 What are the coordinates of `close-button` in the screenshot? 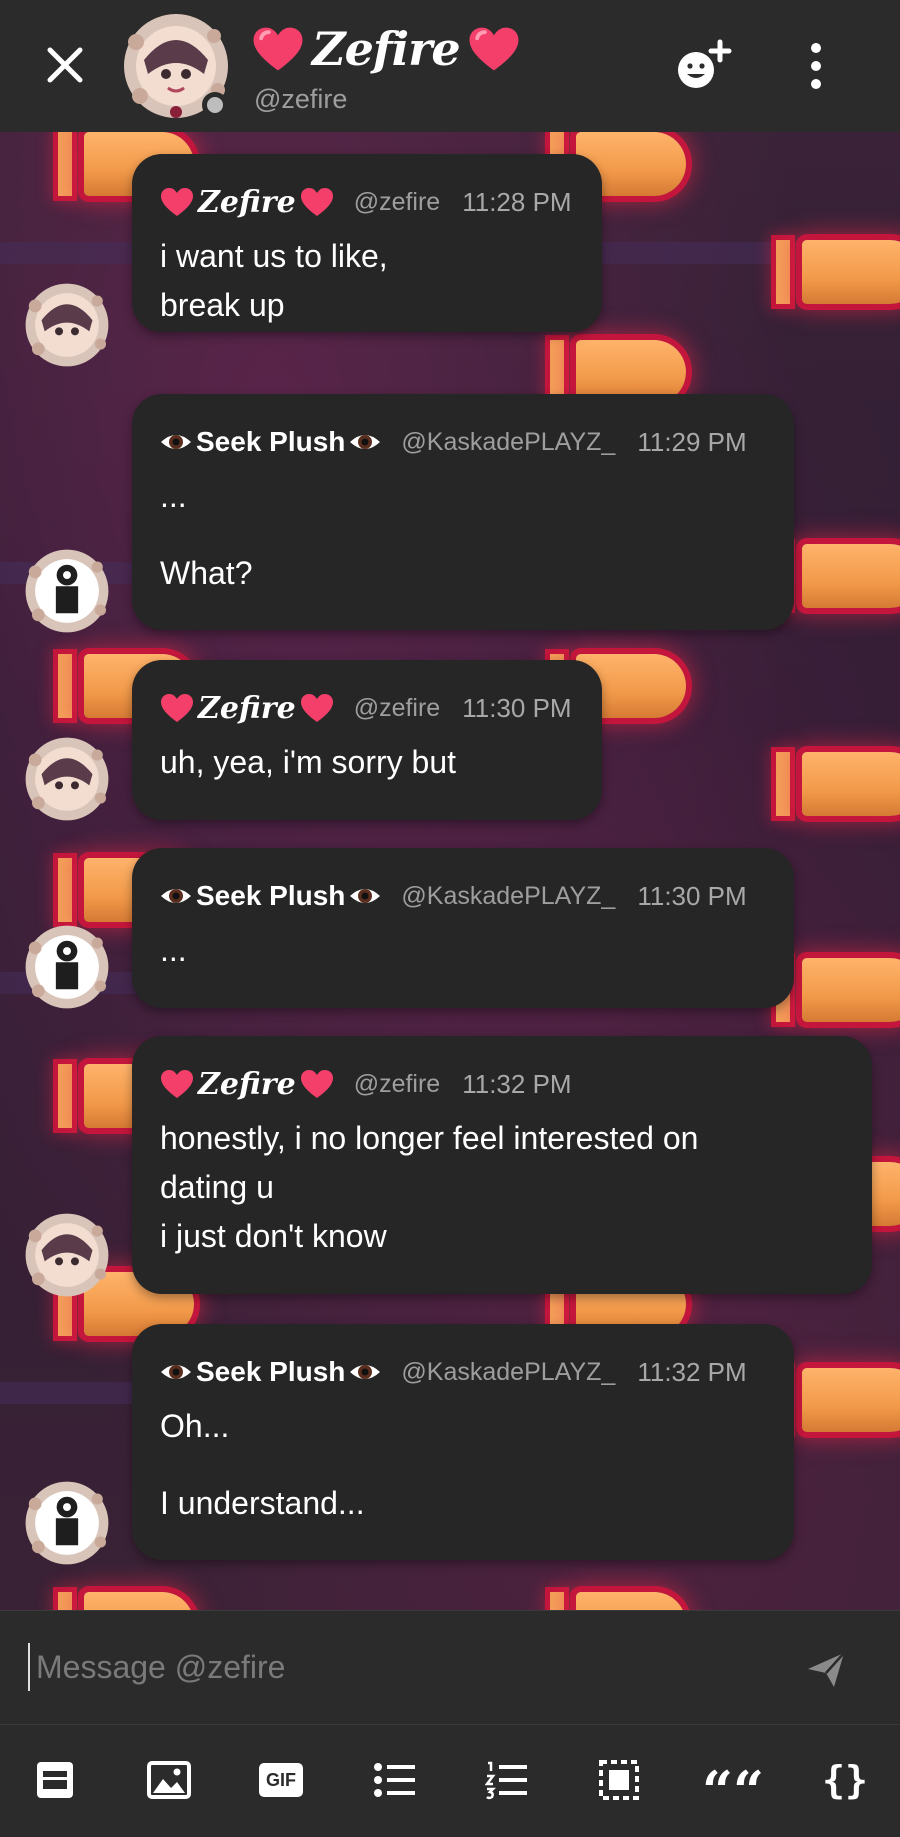 It's located at (65, 65).